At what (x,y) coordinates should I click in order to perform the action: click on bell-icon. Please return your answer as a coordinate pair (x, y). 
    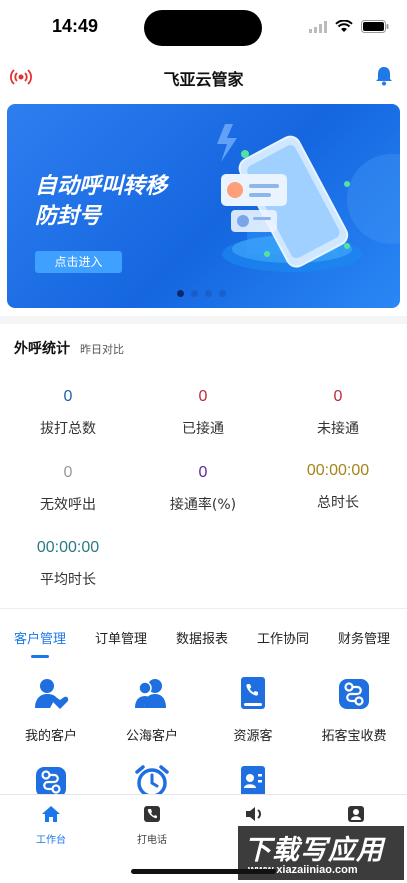
    Looking at the image, I should click on (384, 78).